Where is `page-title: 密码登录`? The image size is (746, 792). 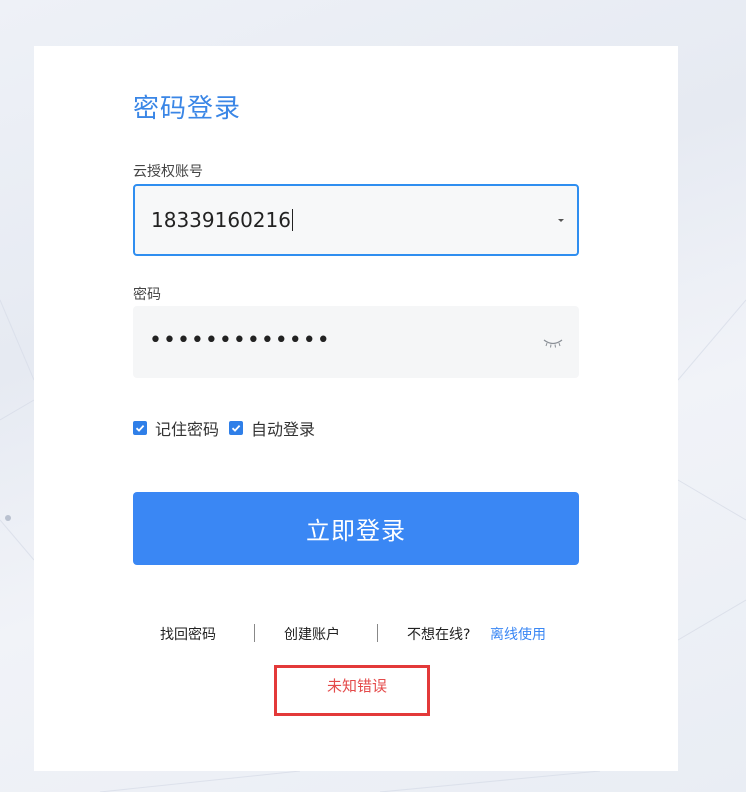 page-title: 密码登录 is located at coordinates (187, 109).